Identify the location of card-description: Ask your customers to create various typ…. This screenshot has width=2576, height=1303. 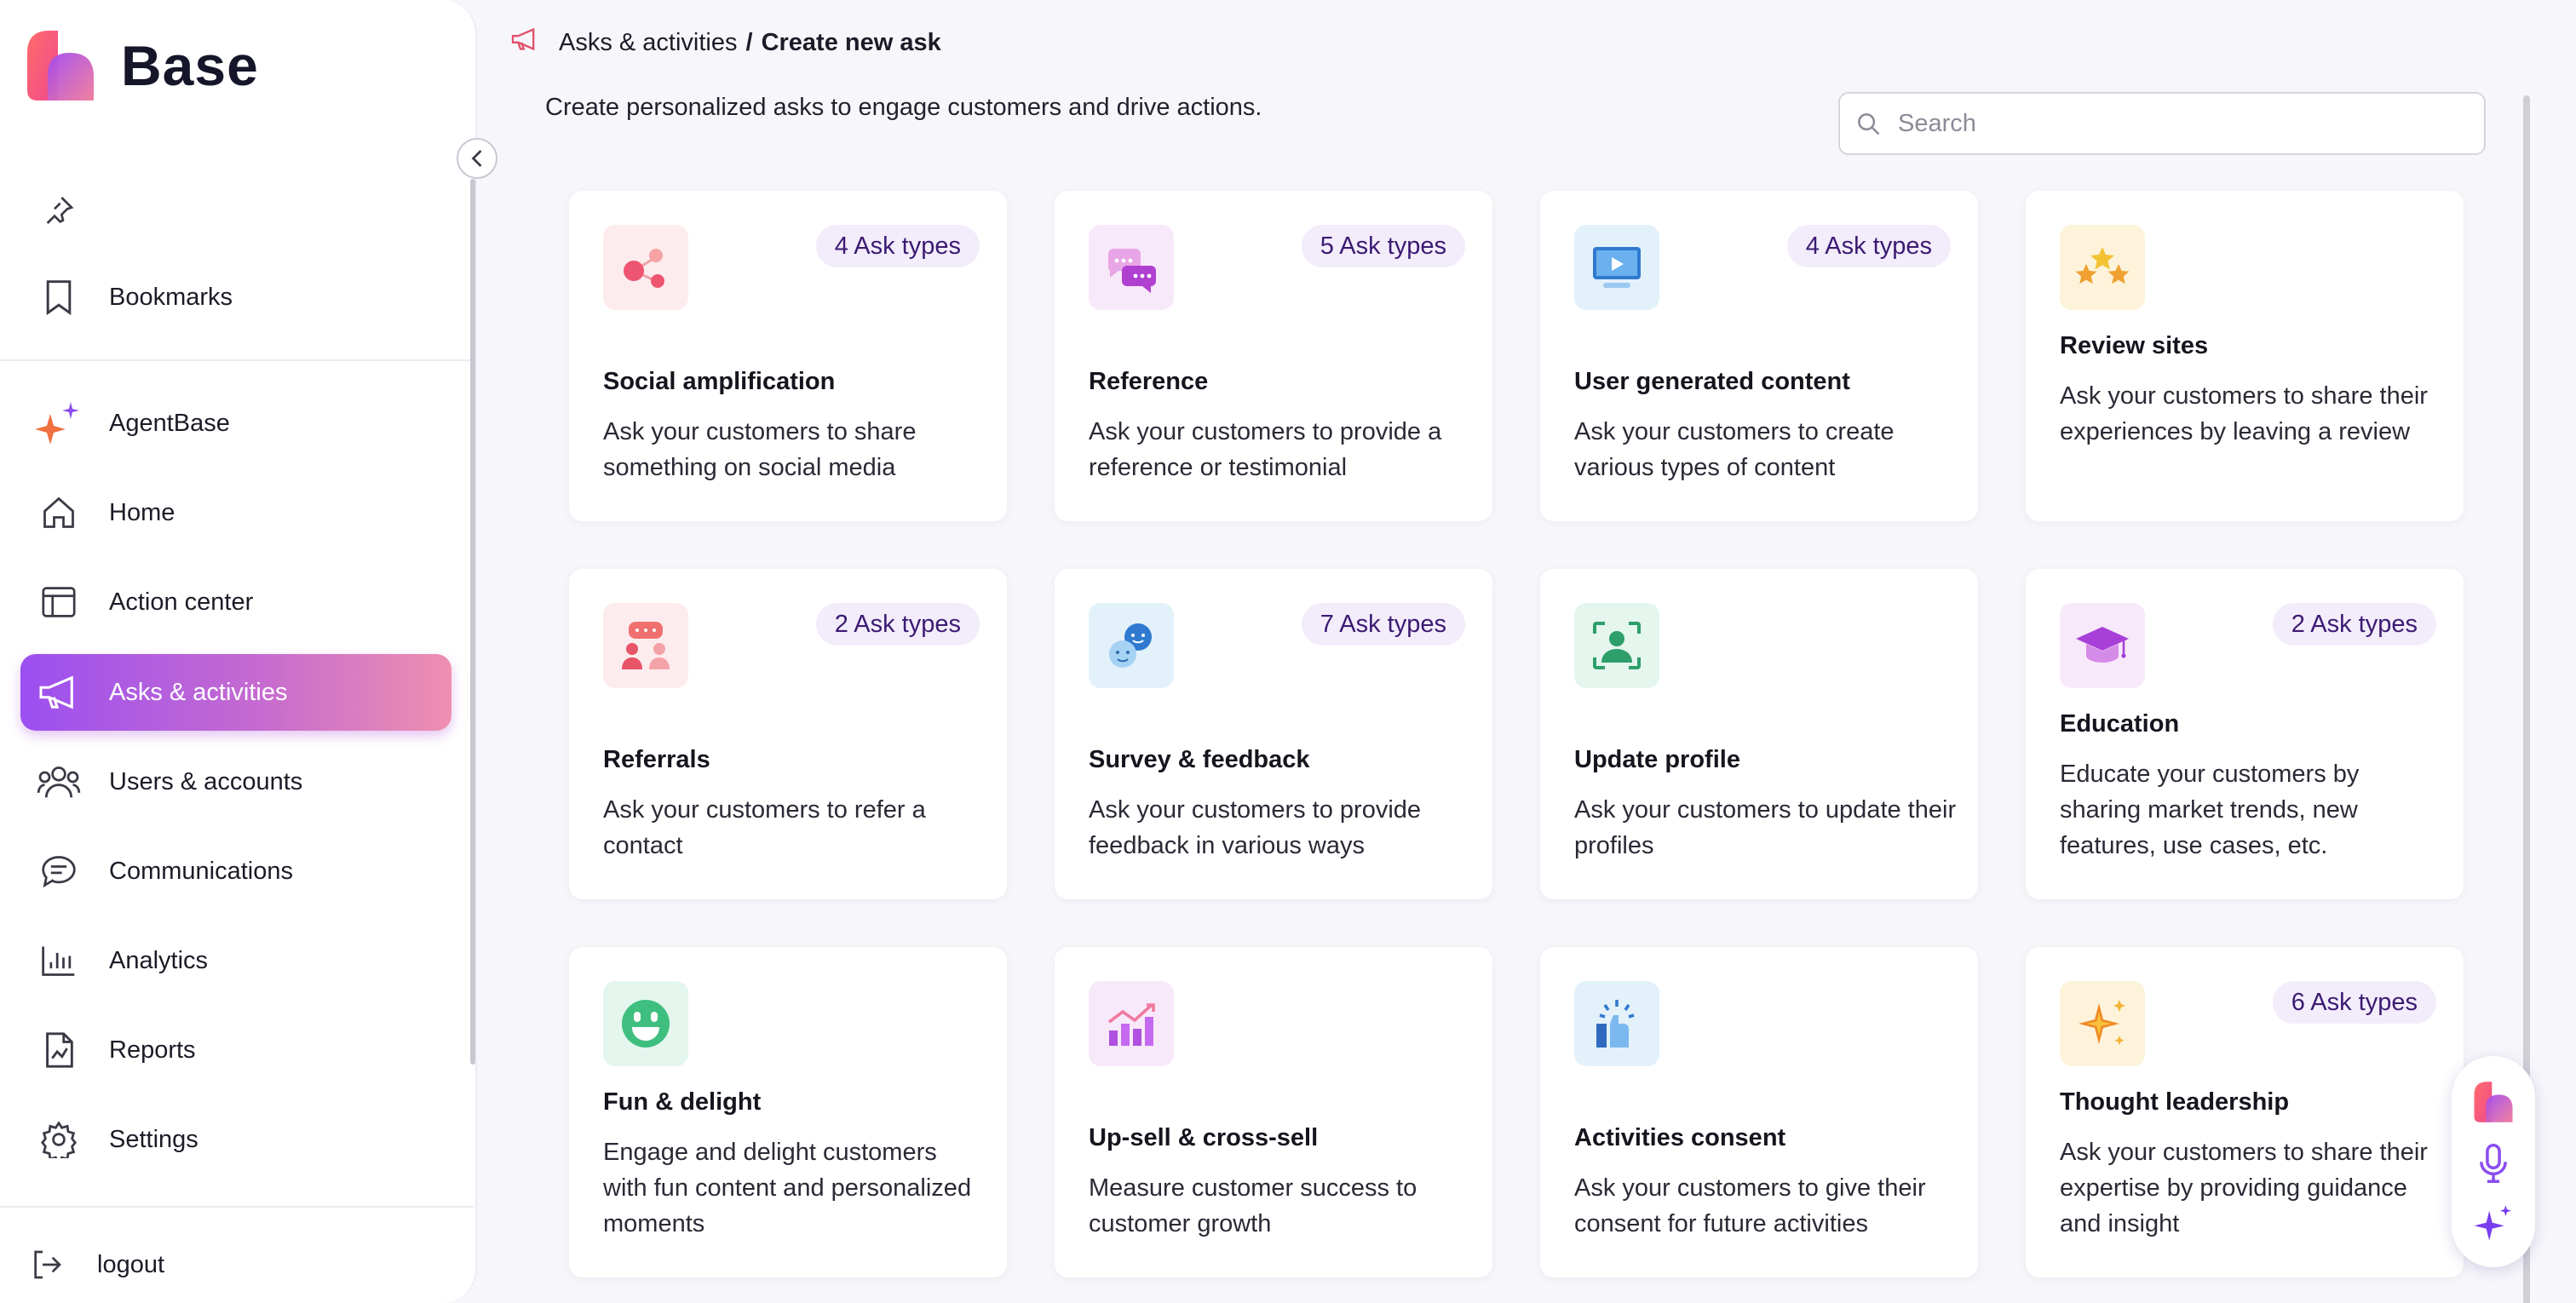
(1735, 450).